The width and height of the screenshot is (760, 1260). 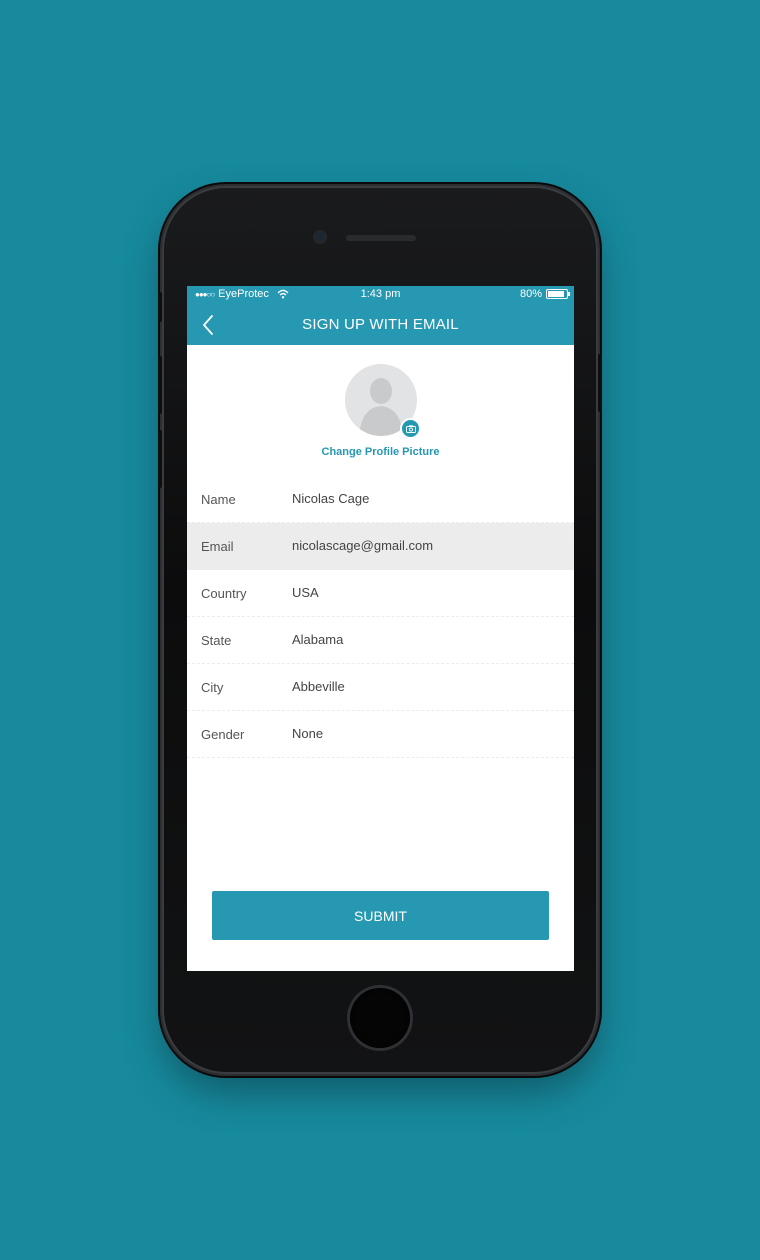 I want to click on earpiece-speaker, so click(x=381, y=238).